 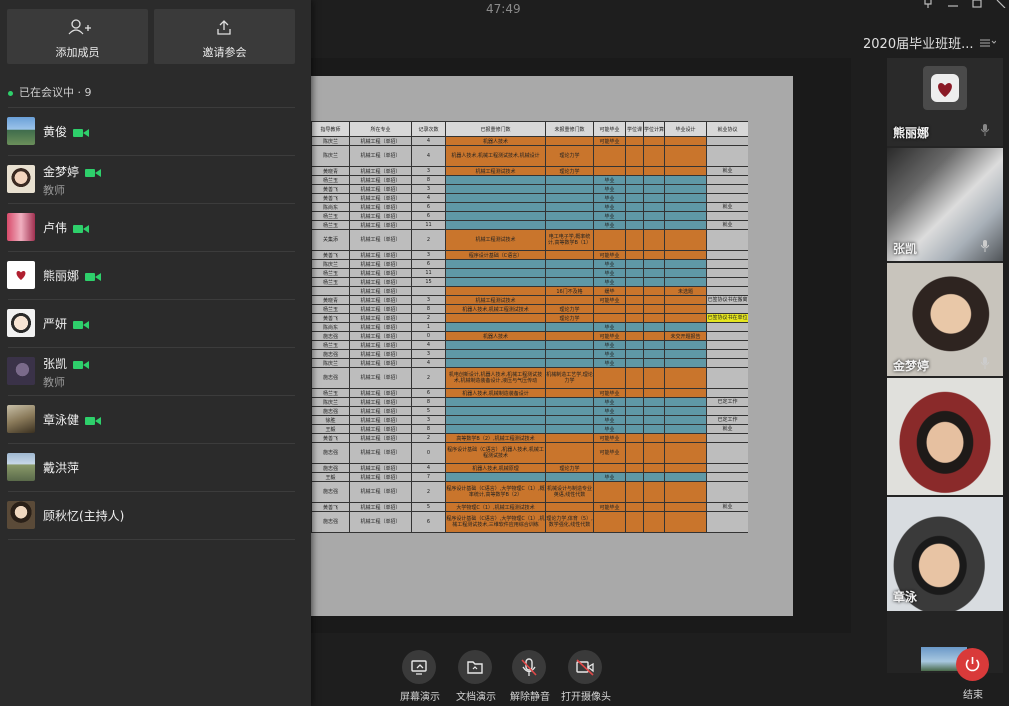 I want to click on spreadsheet-row: 黄晓青 机械工程（单招） 3 机械工程测试技术 可能毕业 已签协议书在搬离, so click(x=529, y=300).